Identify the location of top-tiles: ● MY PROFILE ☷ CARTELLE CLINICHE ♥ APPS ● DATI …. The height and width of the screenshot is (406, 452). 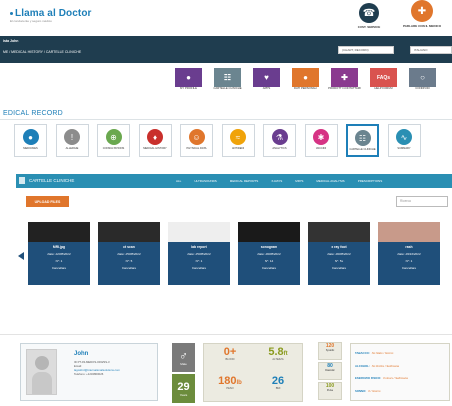
(313, 79).